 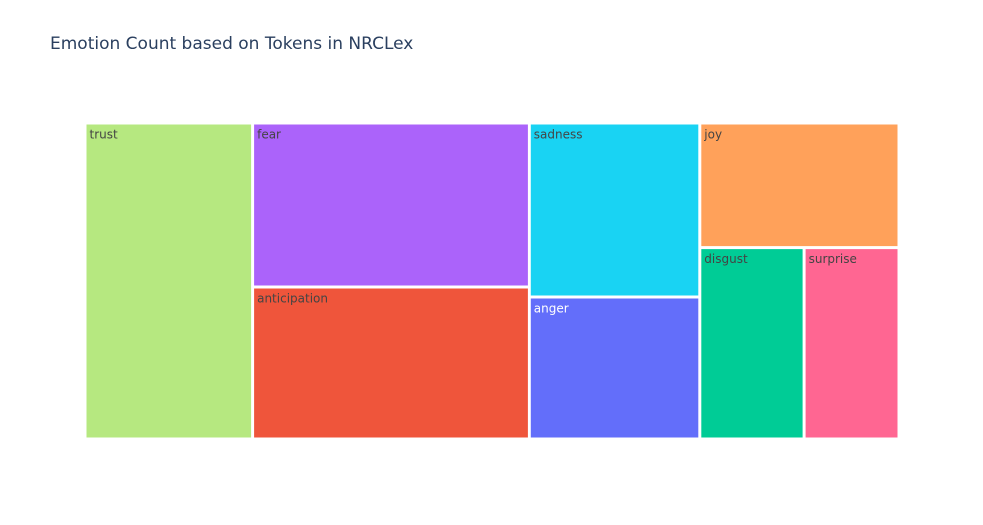 What do you see at coordinates (292, 299) in the screenshot?
I see `treemap-label: anticipation` at bounding box center [292, 299].